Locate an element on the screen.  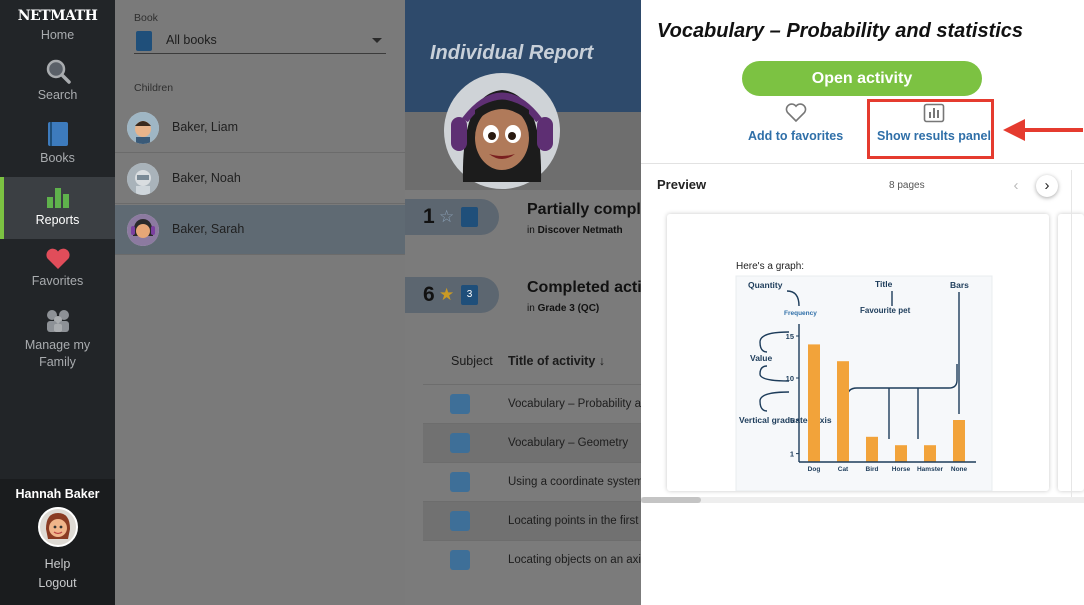
activity-row: Vocabulary – Probability an is located at coordinates (532, 403).